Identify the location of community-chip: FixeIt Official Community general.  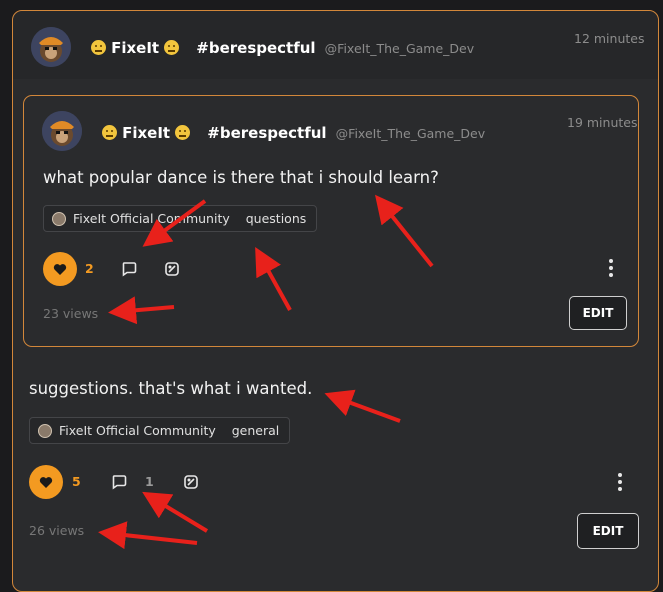
(160, 430).